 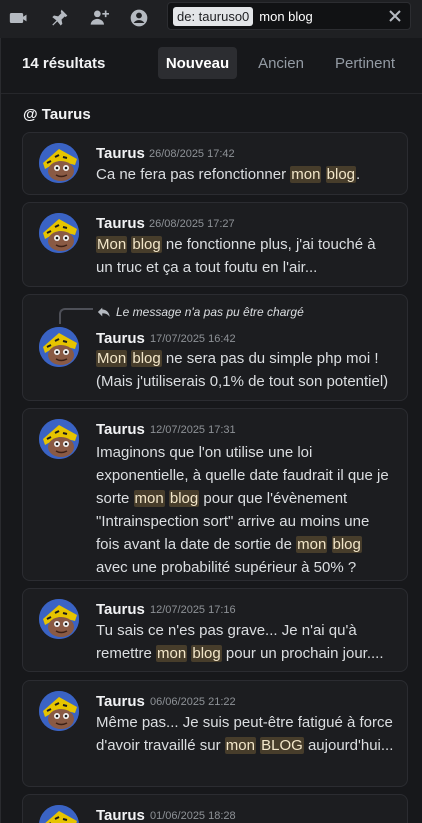 I want to click on message-text: ., so click(x=358, y=174).